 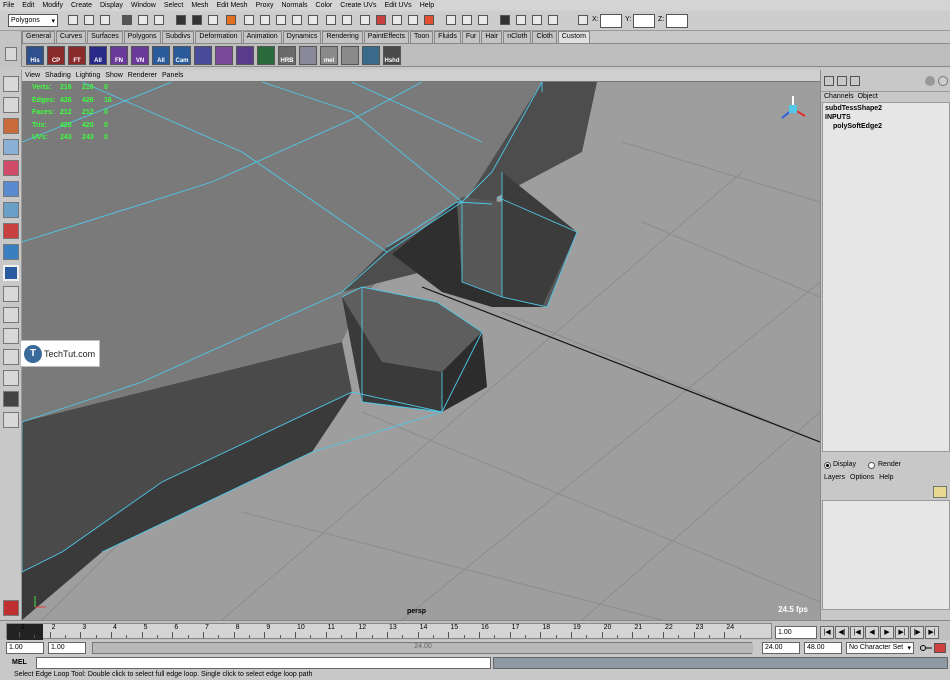 What do you see at coordinates (58, 75) in the screenshot?
I see `viewport-menu-shading: Shading` at bounding box center [58, 75].